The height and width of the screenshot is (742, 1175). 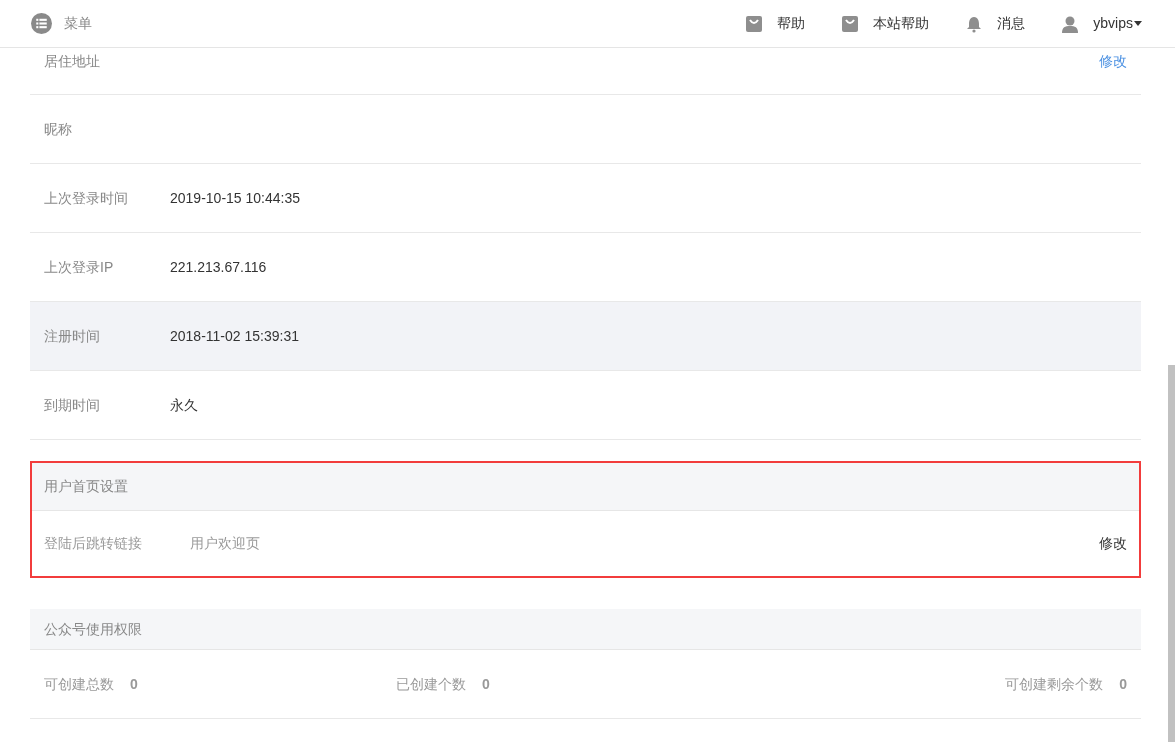 What do you see at coordinates (1101, 23) in the screenshot?
I see `user-menu: ybvips` at bounding box center [1101, 23].